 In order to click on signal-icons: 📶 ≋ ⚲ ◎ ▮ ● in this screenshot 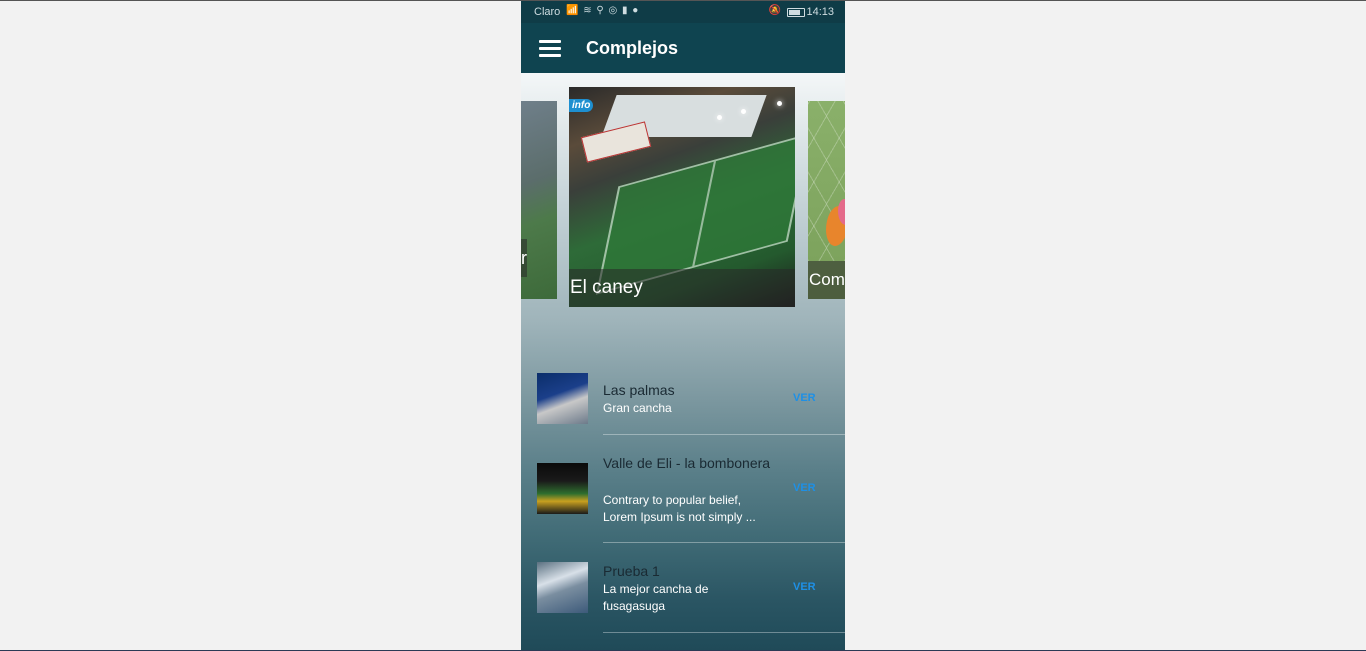, I will do `click(603, 10)`.